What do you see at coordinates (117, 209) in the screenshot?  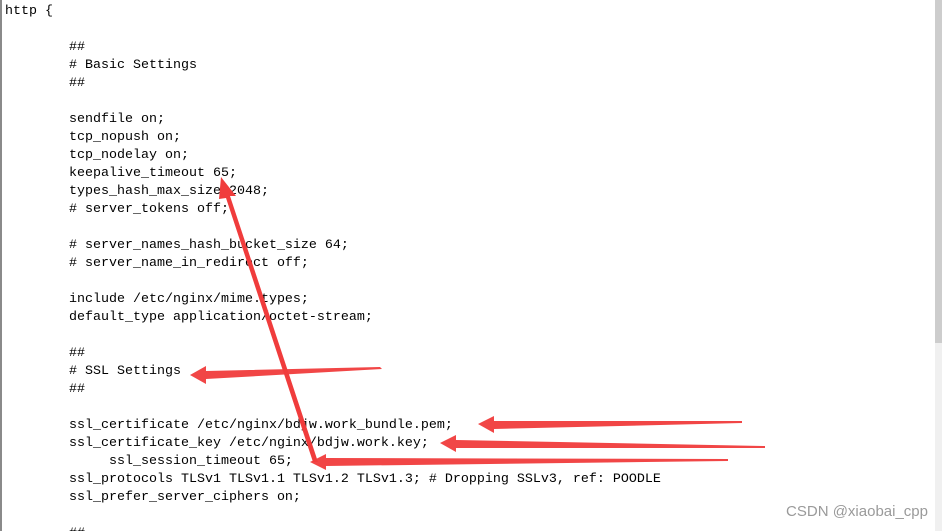 I see `code-line: # server_tokens off;` at bounding box center [117, 209].